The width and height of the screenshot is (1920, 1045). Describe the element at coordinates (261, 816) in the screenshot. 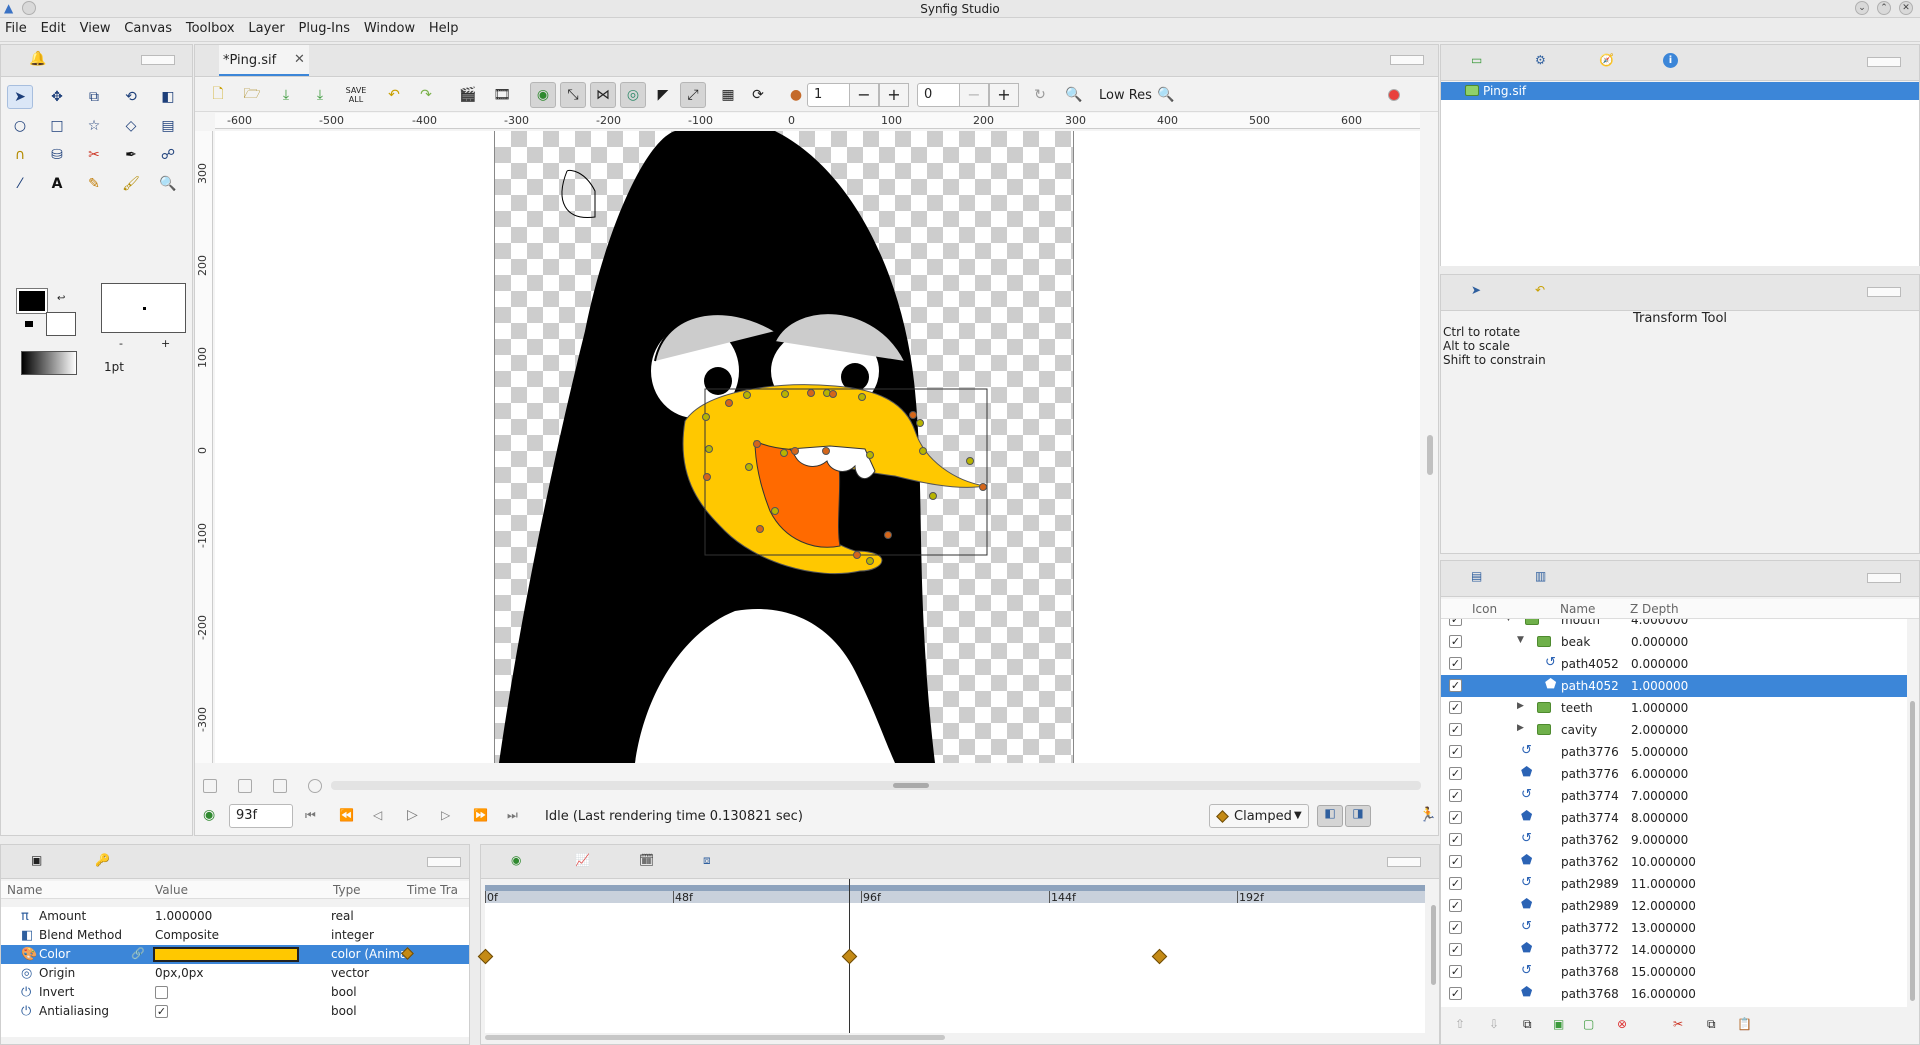

I see `current-time-field: 93f` at that location.